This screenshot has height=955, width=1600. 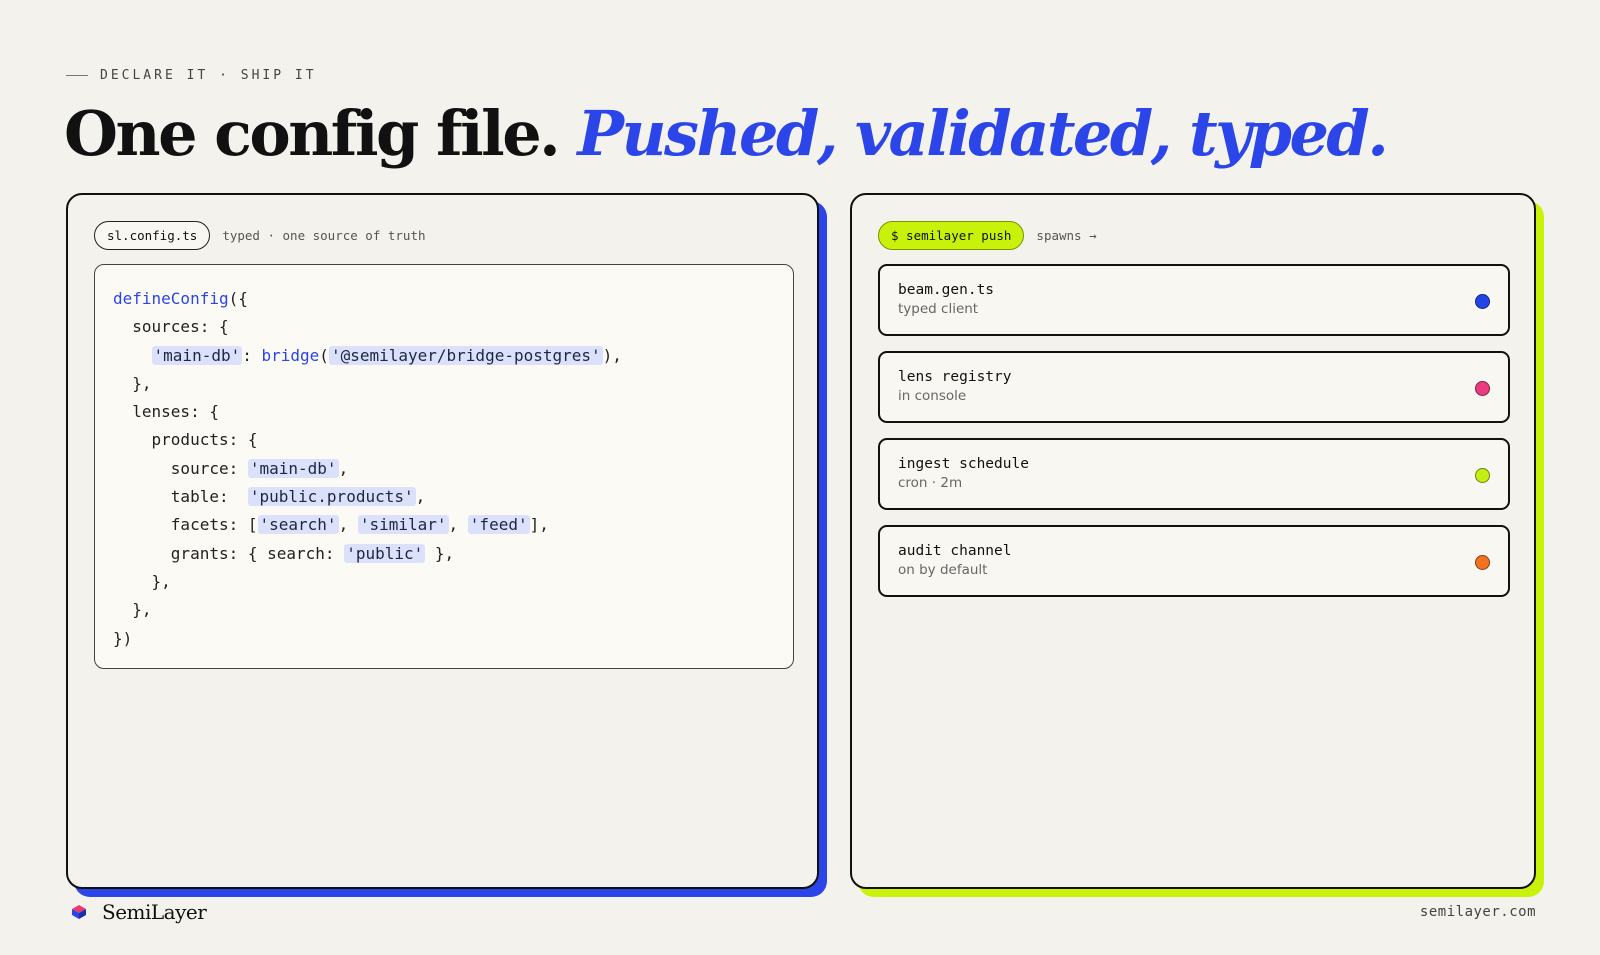 What do you see at coordinates (79, 912) in the screenshot?
I see `semilayer-logo-icon` at bounding box center [79, 912].